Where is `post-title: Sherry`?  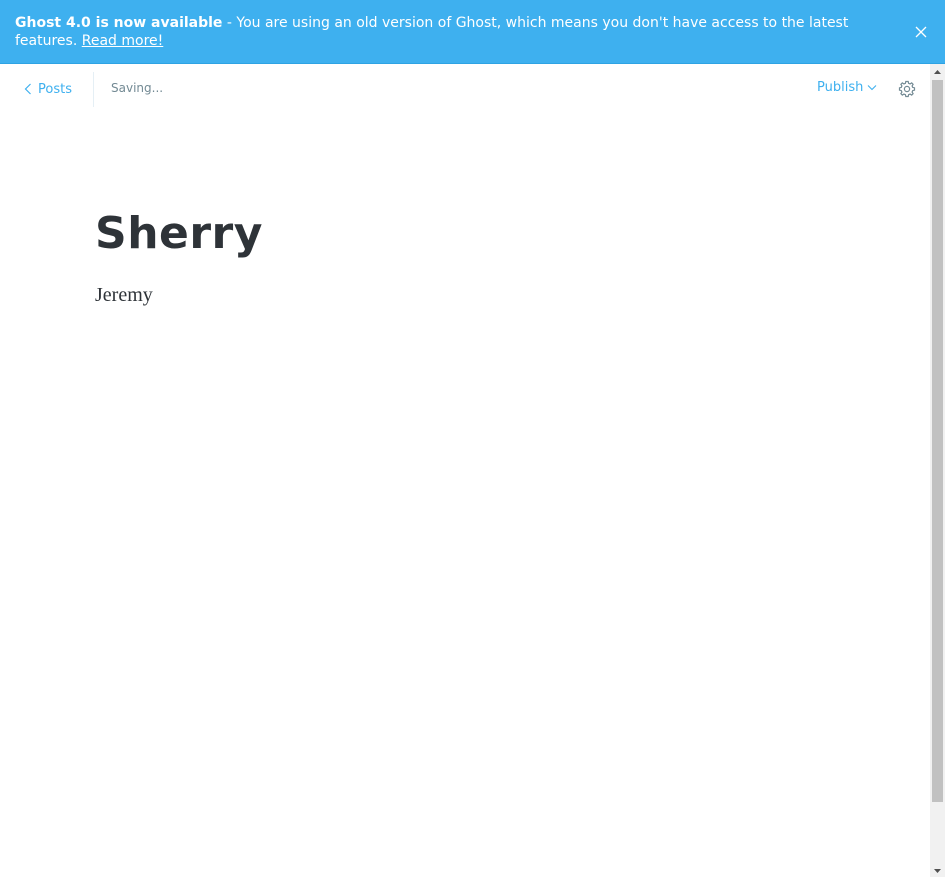 post-title: Sherry is located at coordinates (179, 234).